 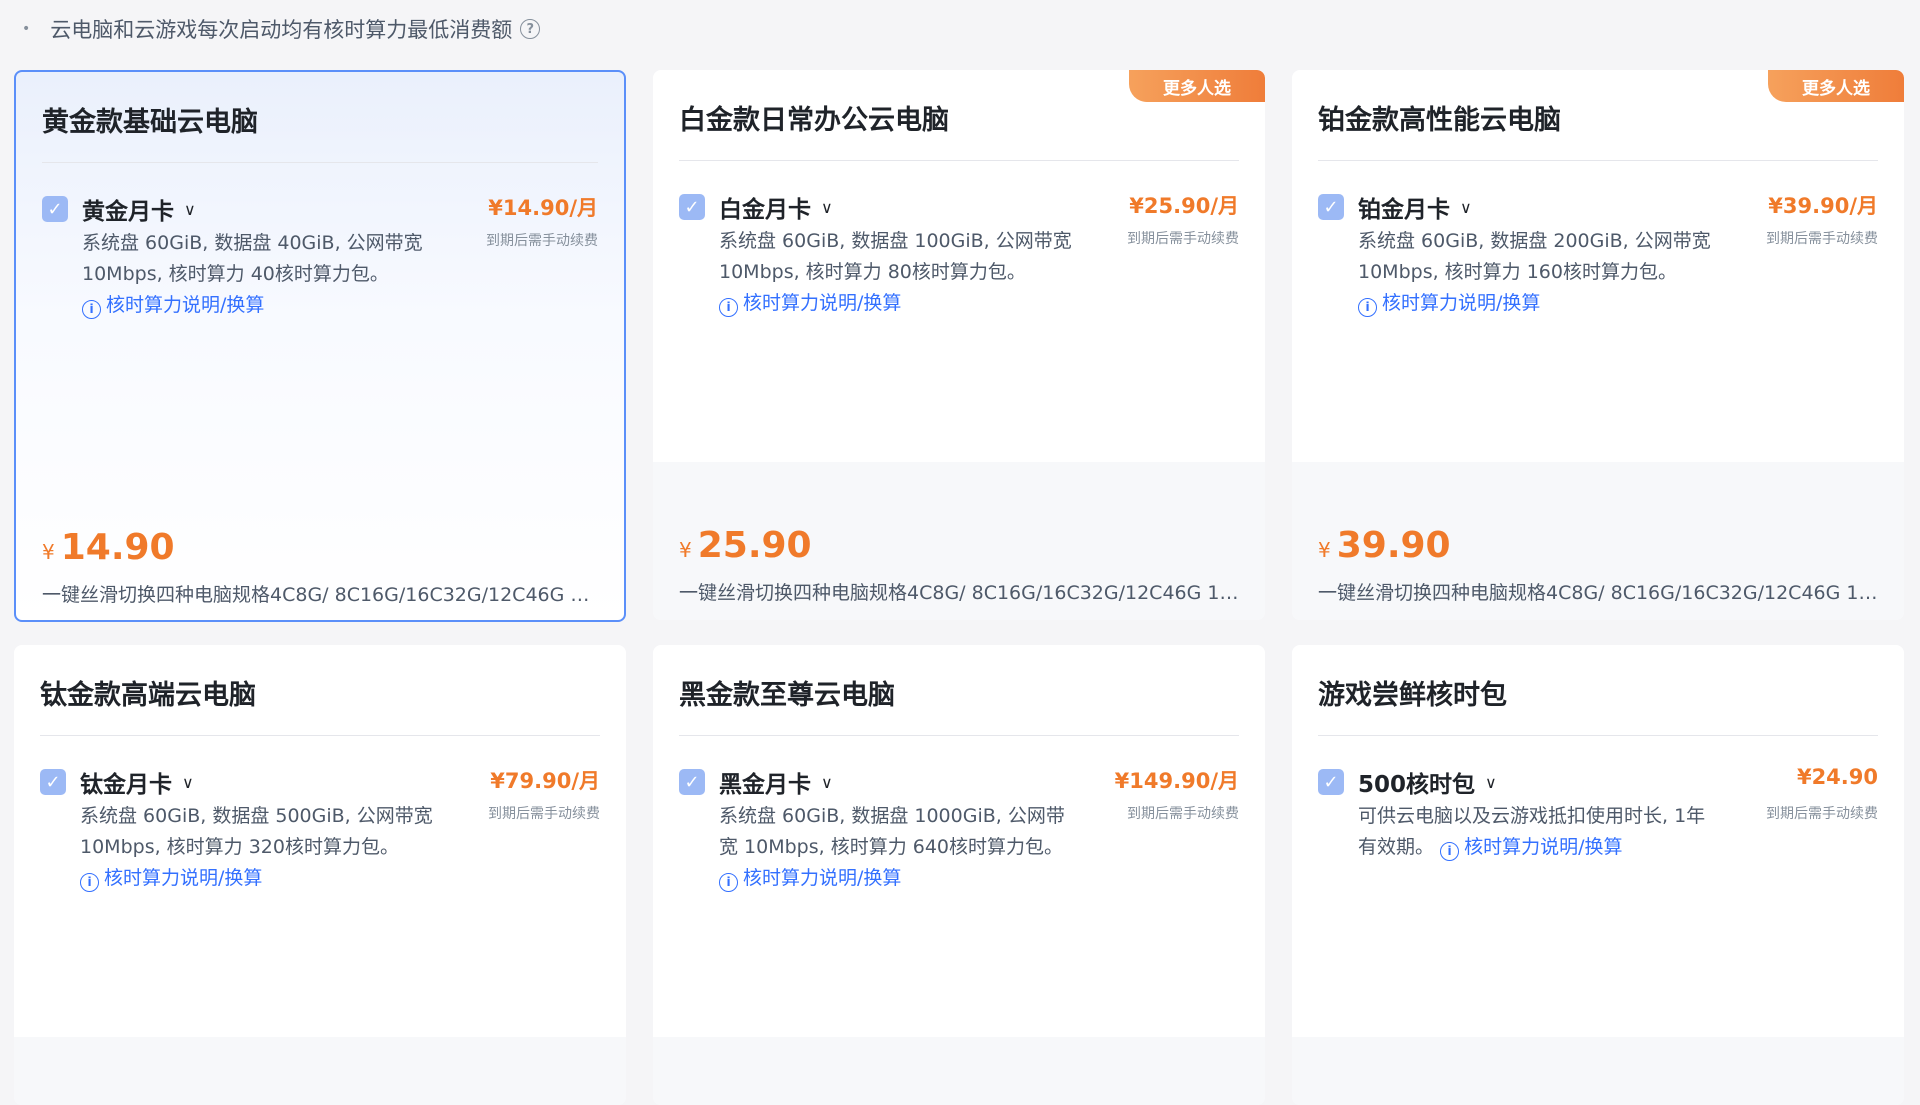 I want to click on plan-select: 500核时包 ∨, so click(x=1427, y=782).